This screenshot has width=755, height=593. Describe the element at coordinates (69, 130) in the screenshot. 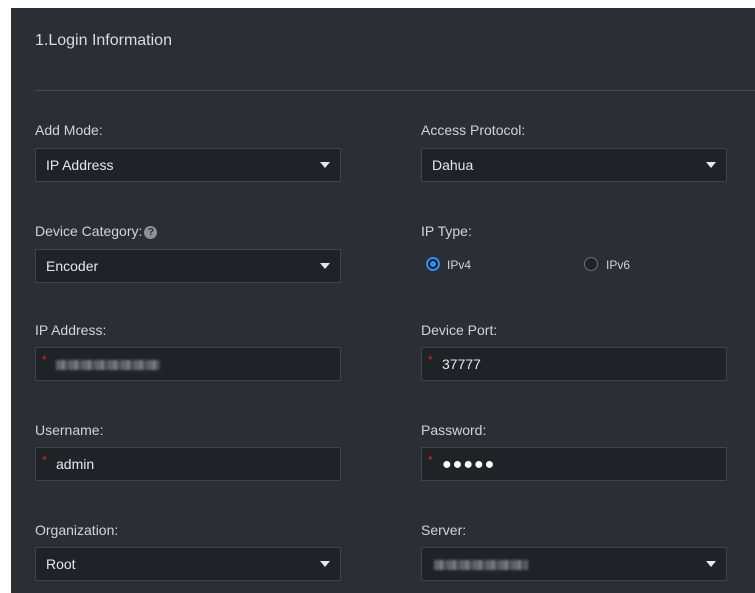

I see `add-mode-label: Add Mode:` at that location.